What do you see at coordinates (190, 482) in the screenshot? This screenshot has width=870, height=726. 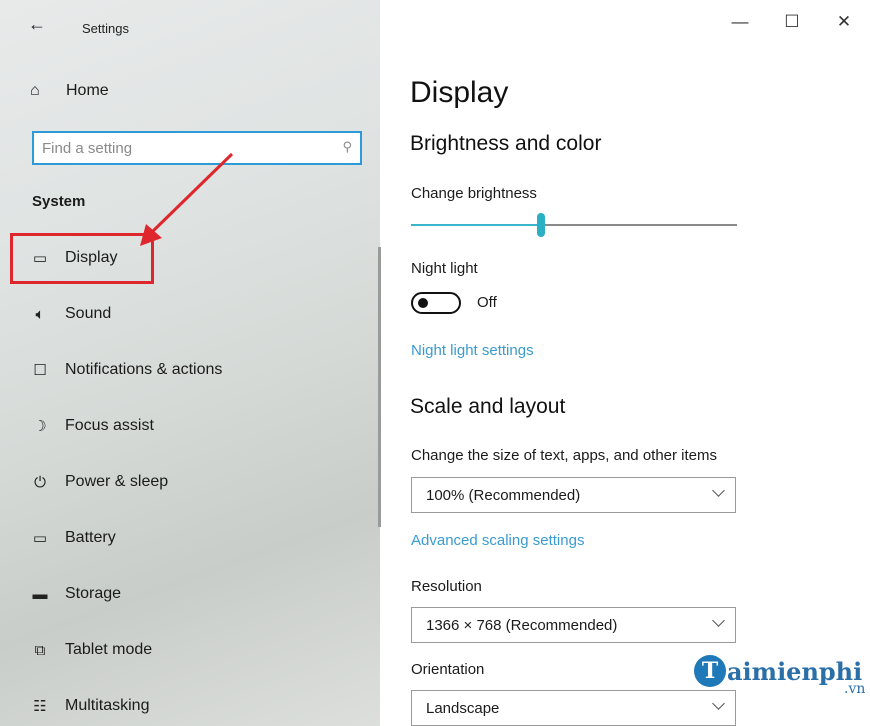 I see `sidebar-item-power-sleep: ⏻ Power & sleep` at bounding box center [190, 482].